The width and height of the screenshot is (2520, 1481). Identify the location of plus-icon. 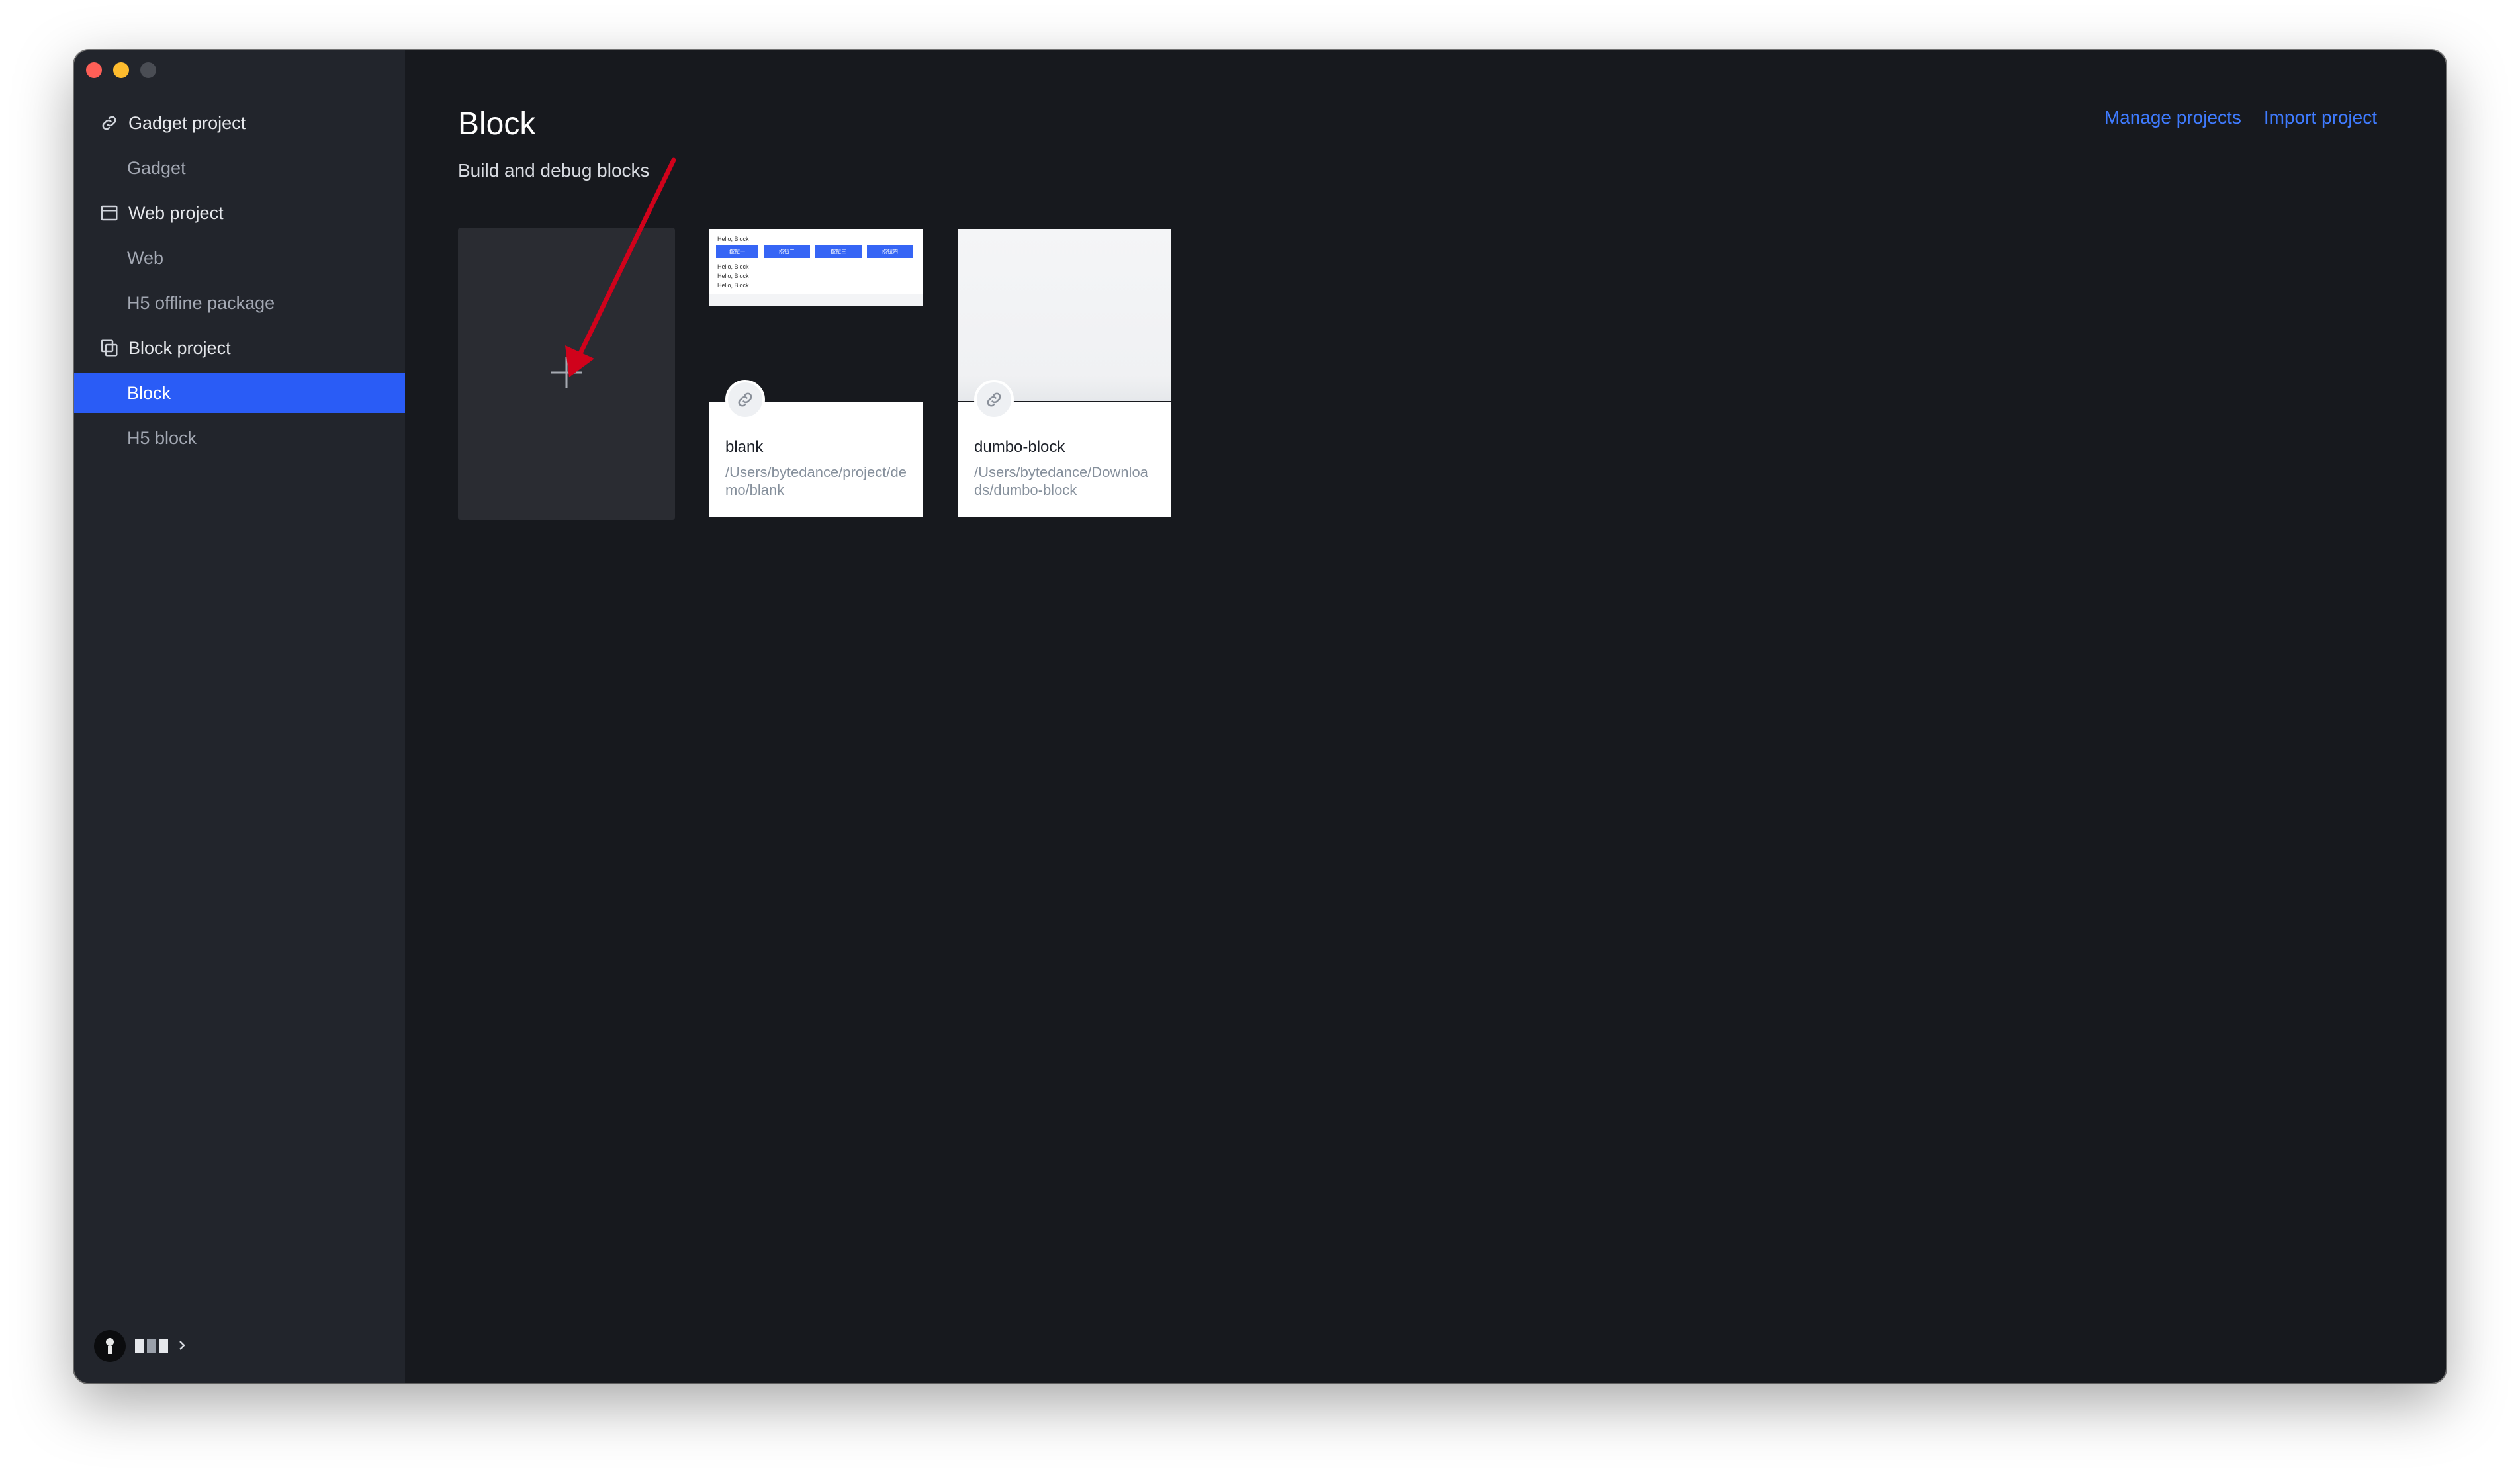
(566, 374).